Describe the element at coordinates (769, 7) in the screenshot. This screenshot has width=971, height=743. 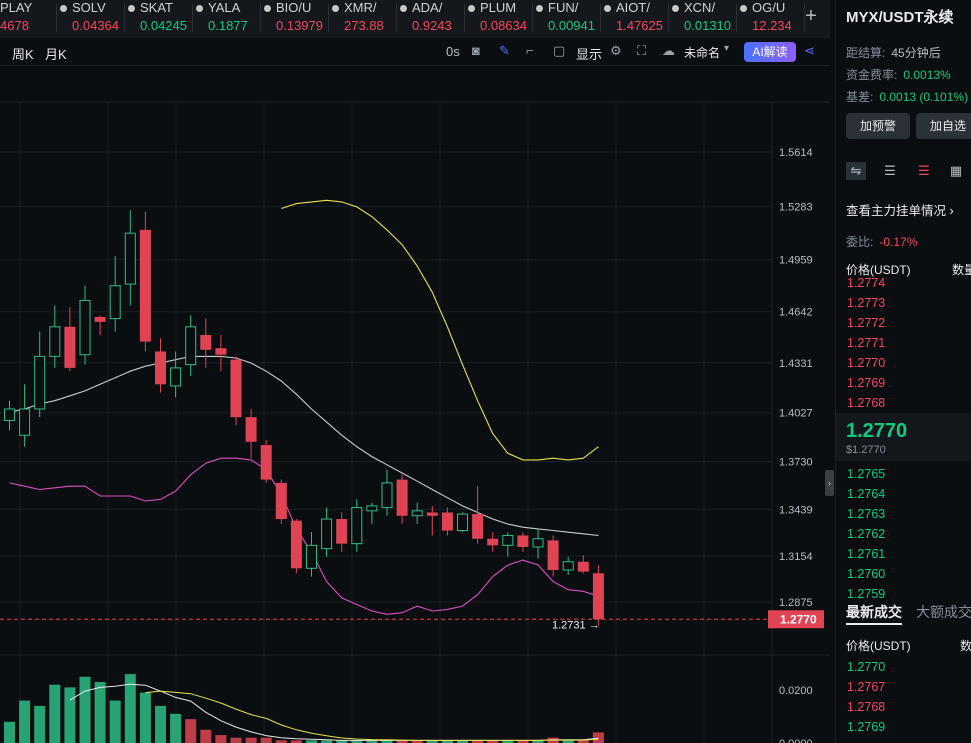
I see `ticker-symbol: OG/U` at that location.